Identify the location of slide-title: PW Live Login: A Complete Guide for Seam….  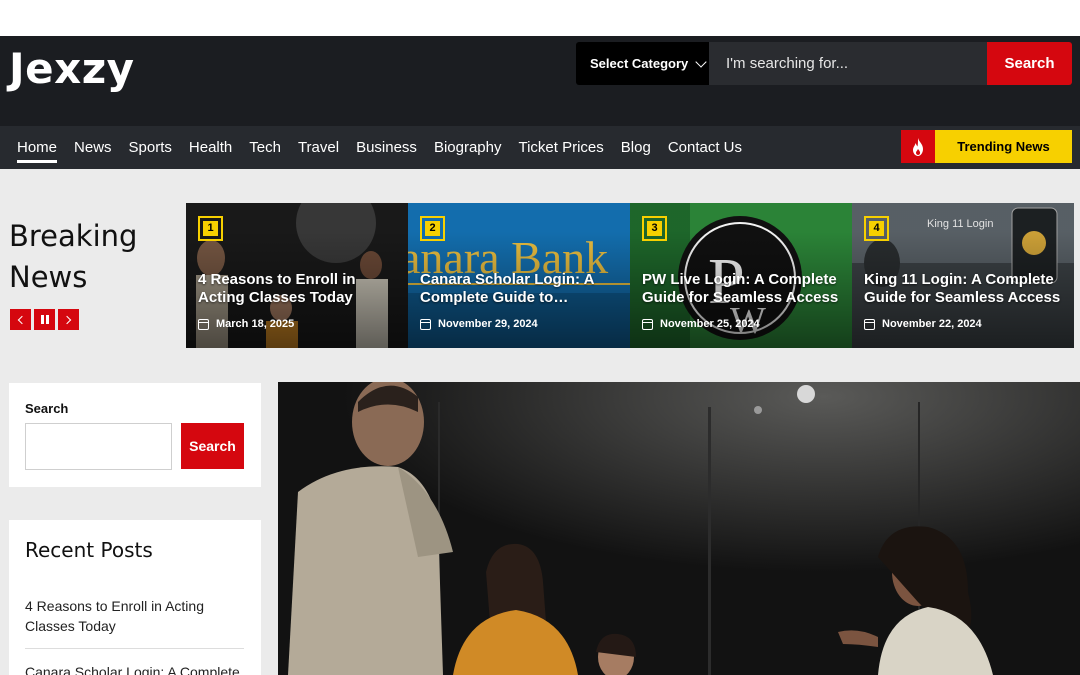
(744, 289).